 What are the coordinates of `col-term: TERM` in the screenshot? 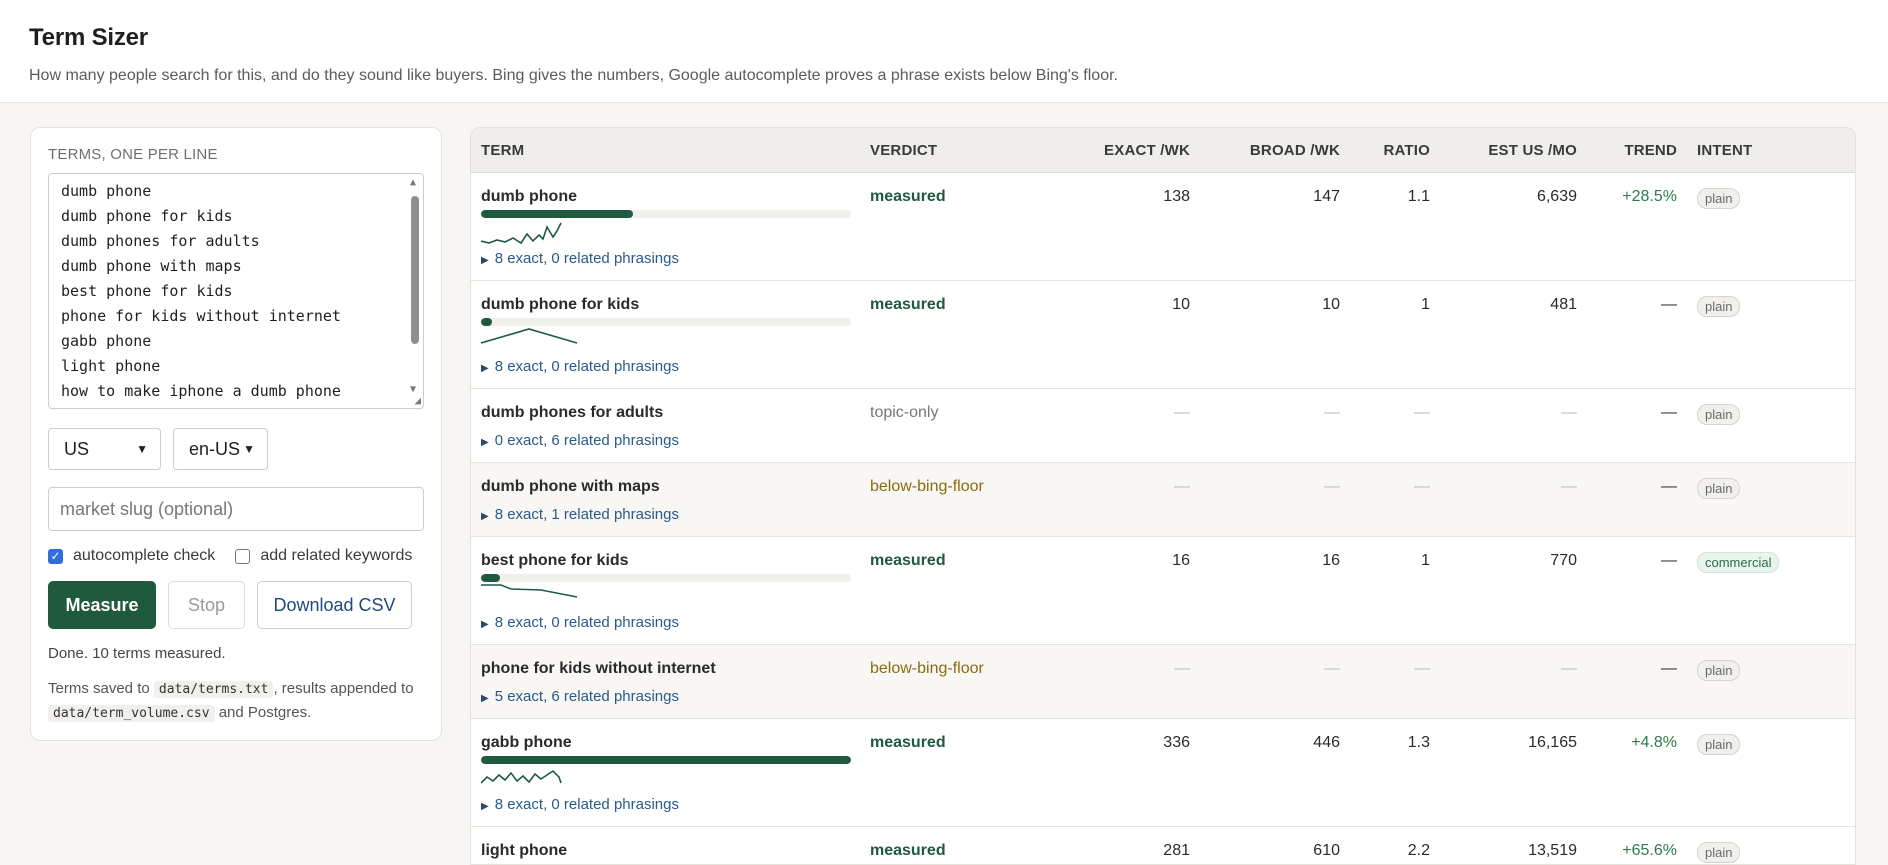 It's located at (502, 150).